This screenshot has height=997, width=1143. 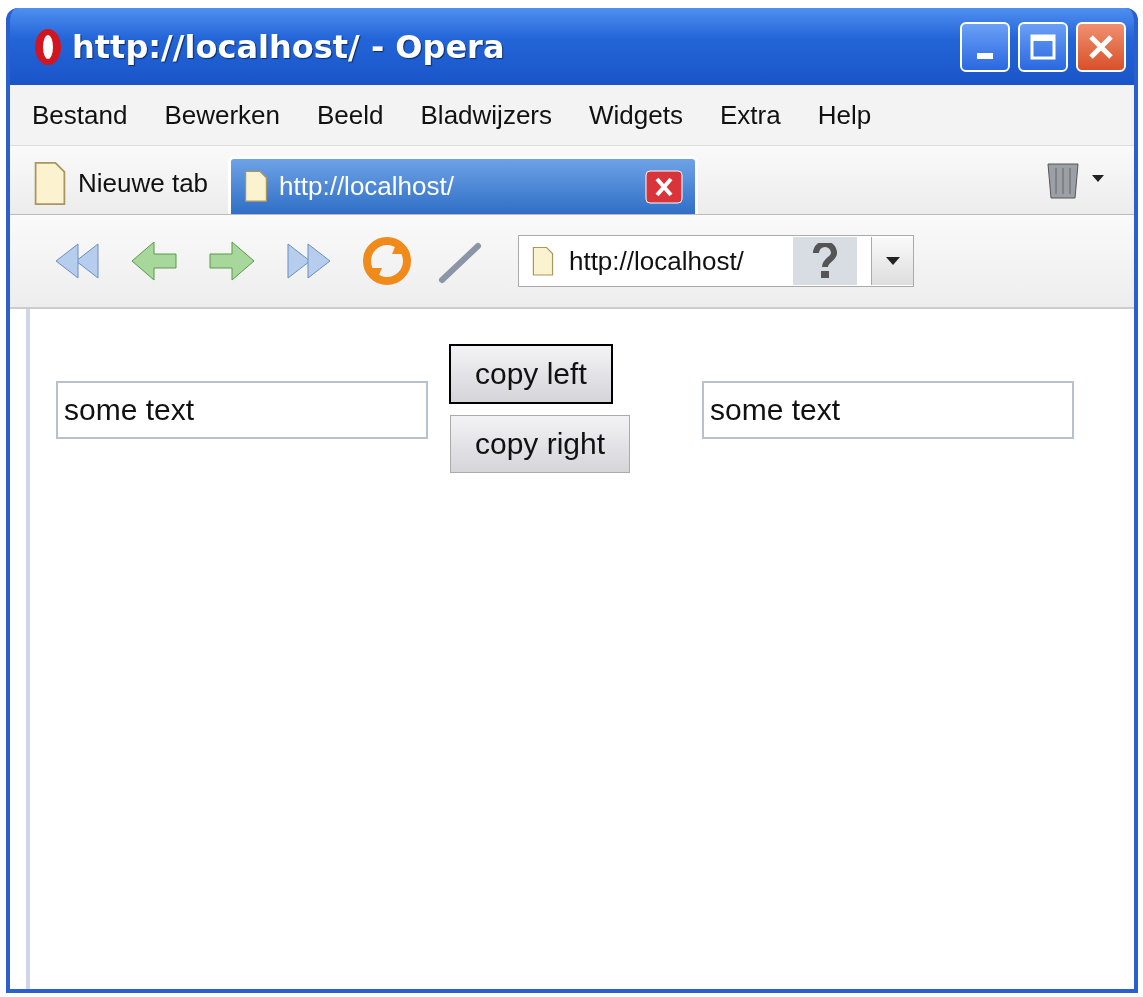 I want to click on new-page-icon, so click(x=50, y=183).